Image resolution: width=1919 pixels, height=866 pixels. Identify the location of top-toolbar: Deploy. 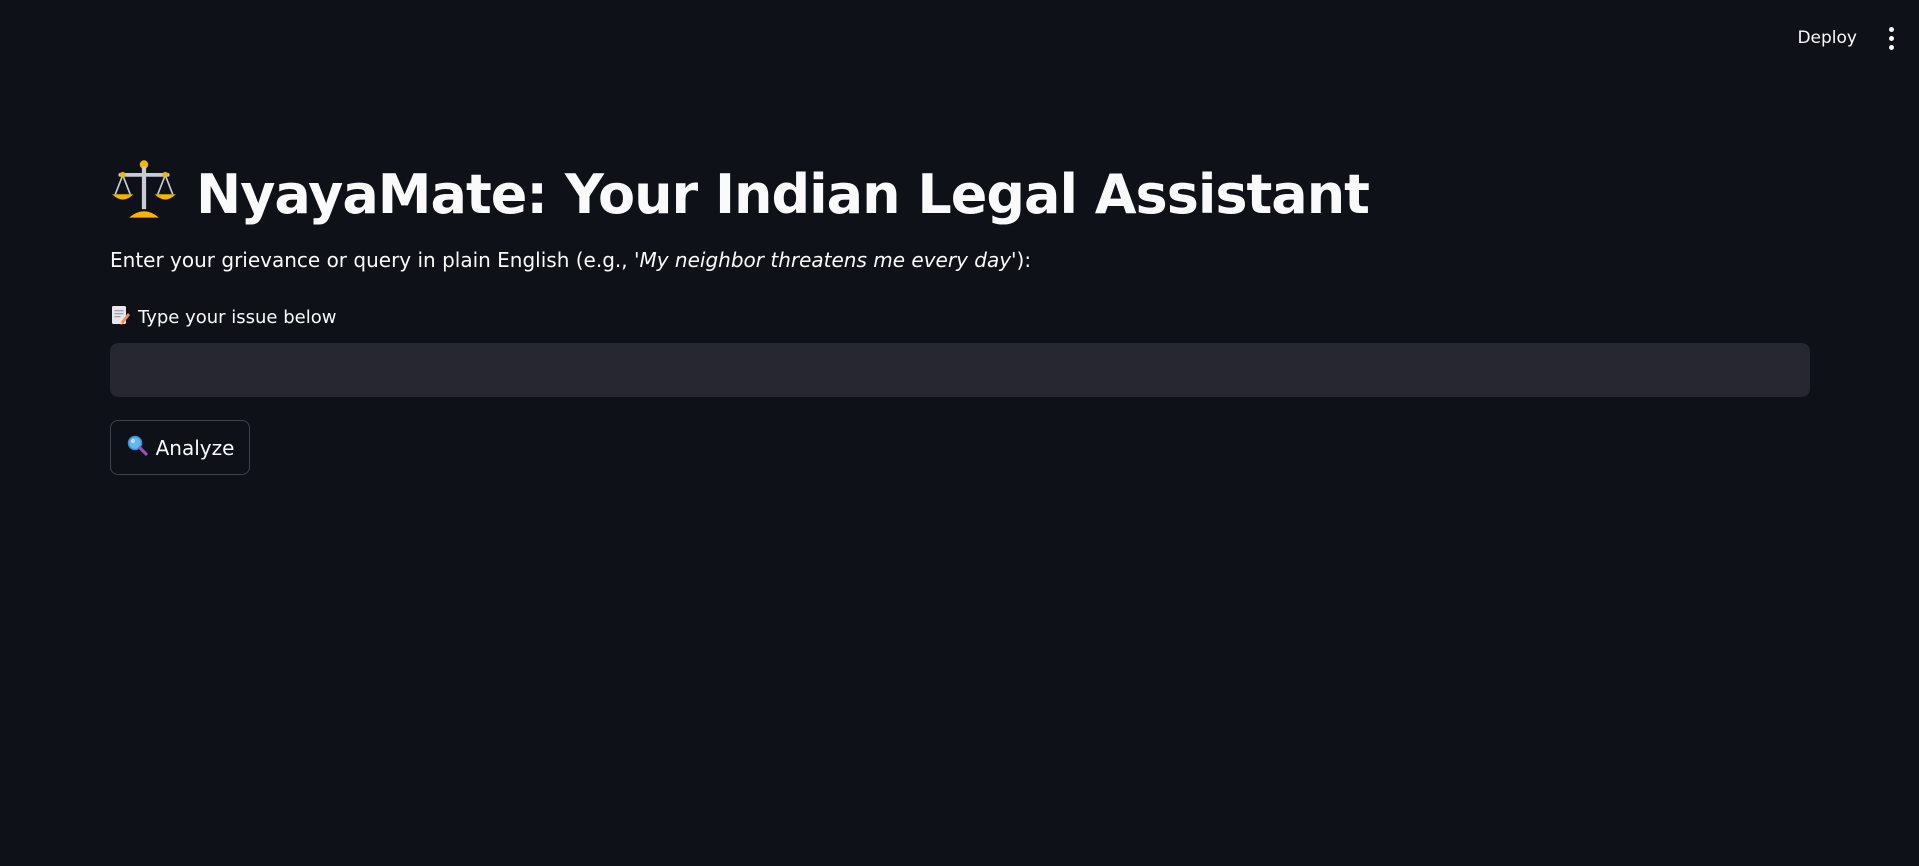
(1846, 38).